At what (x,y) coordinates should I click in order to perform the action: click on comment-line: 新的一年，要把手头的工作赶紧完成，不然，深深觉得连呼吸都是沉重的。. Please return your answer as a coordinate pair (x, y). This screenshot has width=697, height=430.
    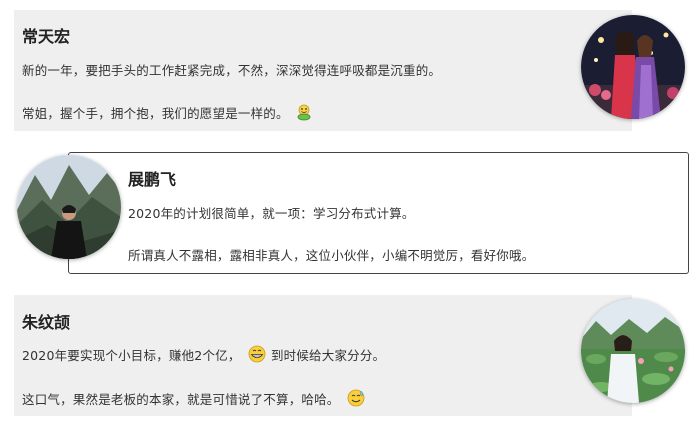
    Looking at the image, I should click on (232, 70).